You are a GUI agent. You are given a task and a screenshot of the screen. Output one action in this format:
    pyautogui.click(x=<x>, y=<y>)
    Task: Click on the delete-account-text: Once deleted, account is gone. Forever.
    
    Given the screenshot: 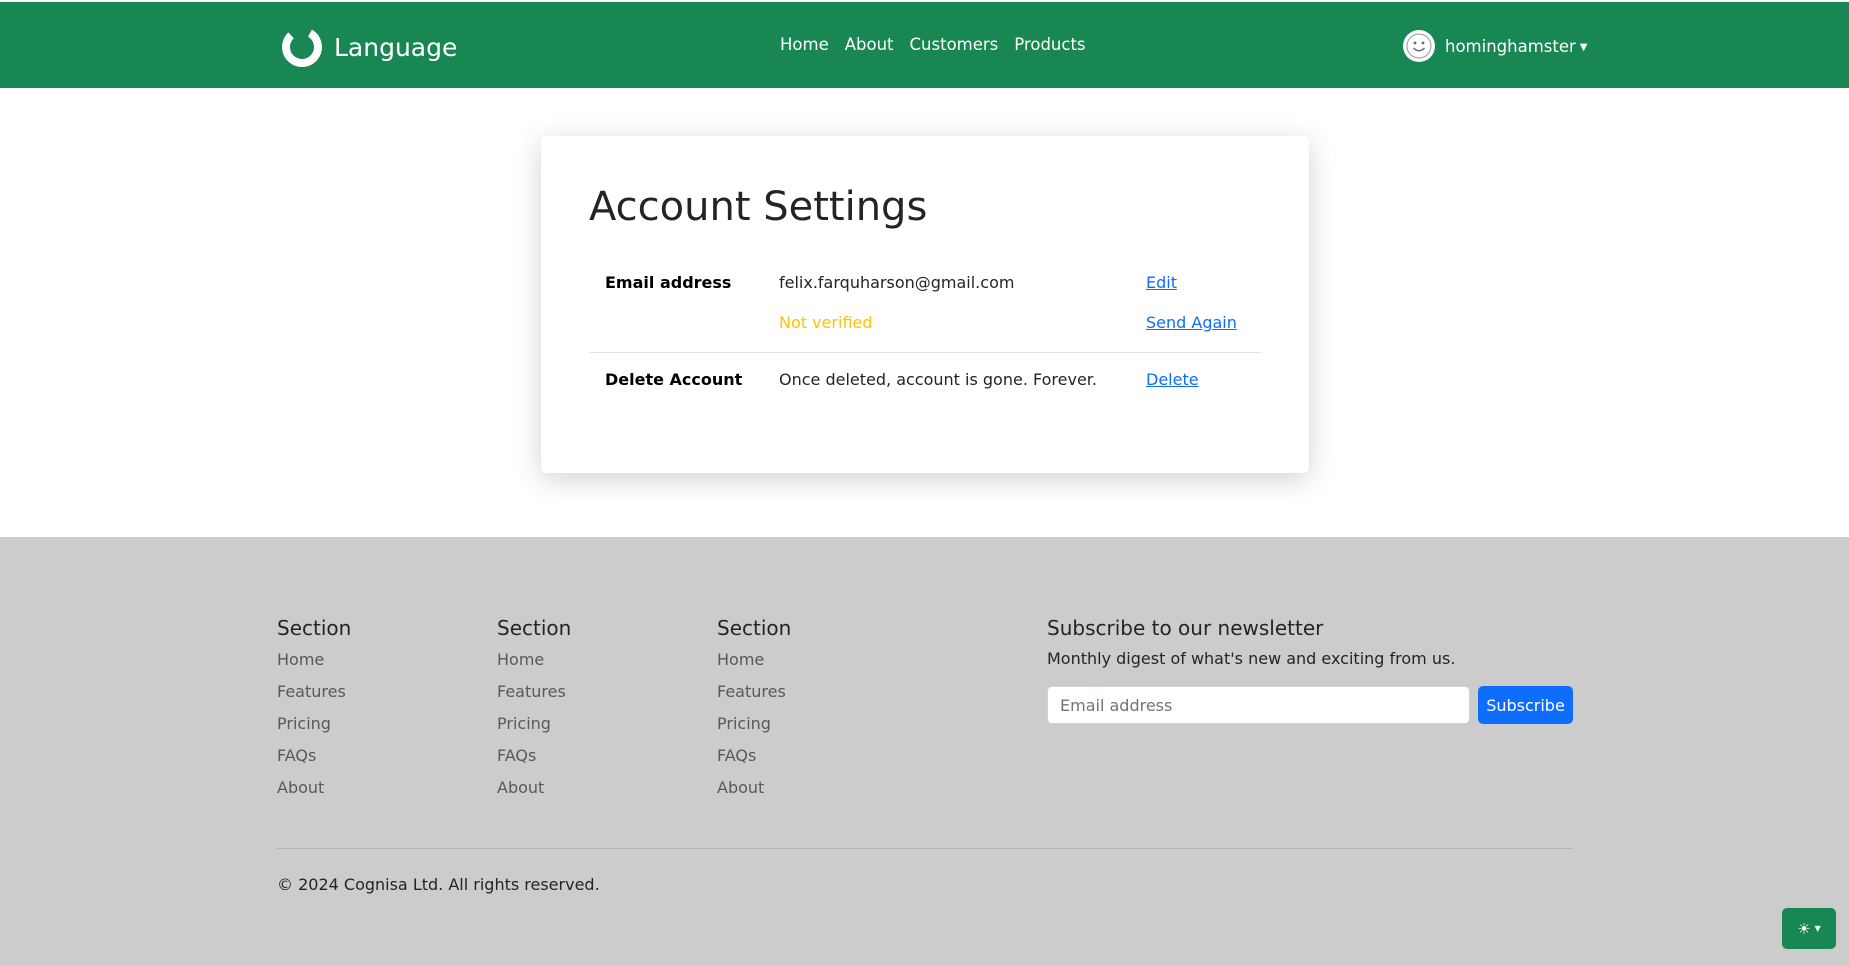 What is the action you would take?
    pyautogui.click(x=938, y=379)
    